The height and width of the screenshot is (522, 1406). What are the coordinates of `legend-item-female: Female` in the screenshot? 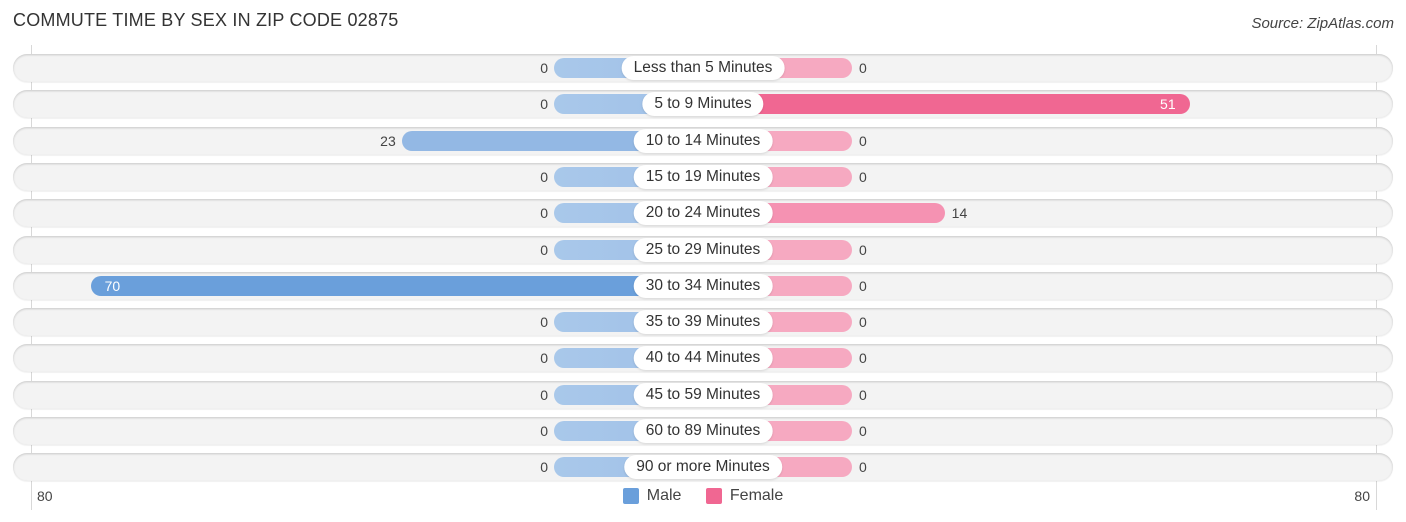 It's located at (744, 496).